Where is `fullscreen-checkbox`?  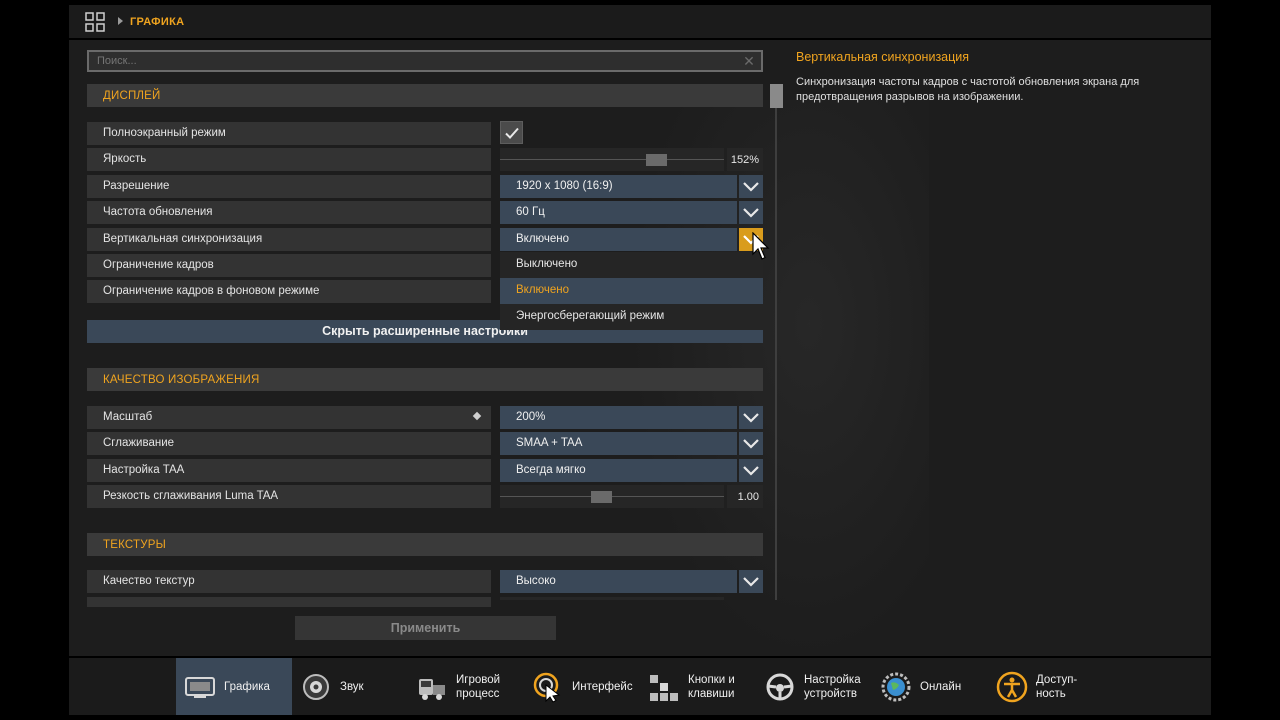
fullscreen-checkbox is located at coordinates (511, 132).